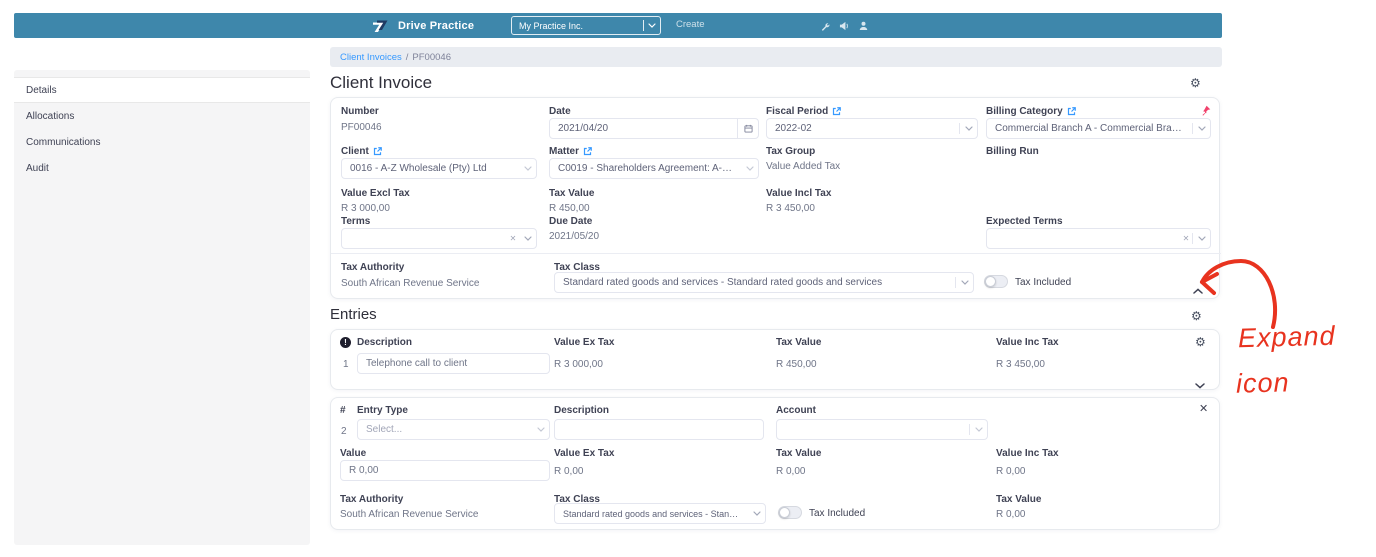  I want to click on sidebar-item-communications: Communications, so click(162, 142).